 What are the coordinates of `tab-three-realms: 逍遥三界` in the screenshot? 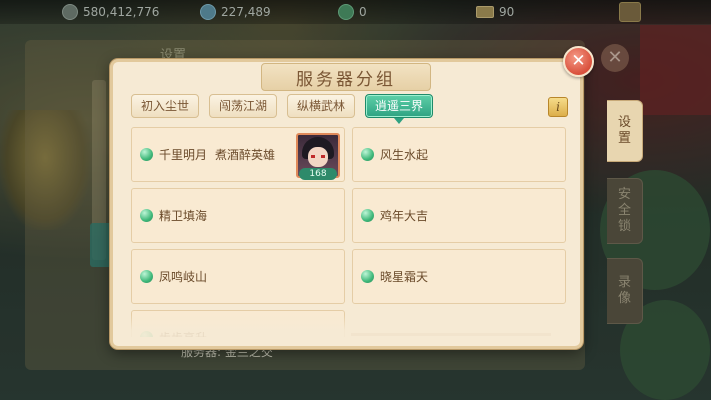 It's located at (399, 109).